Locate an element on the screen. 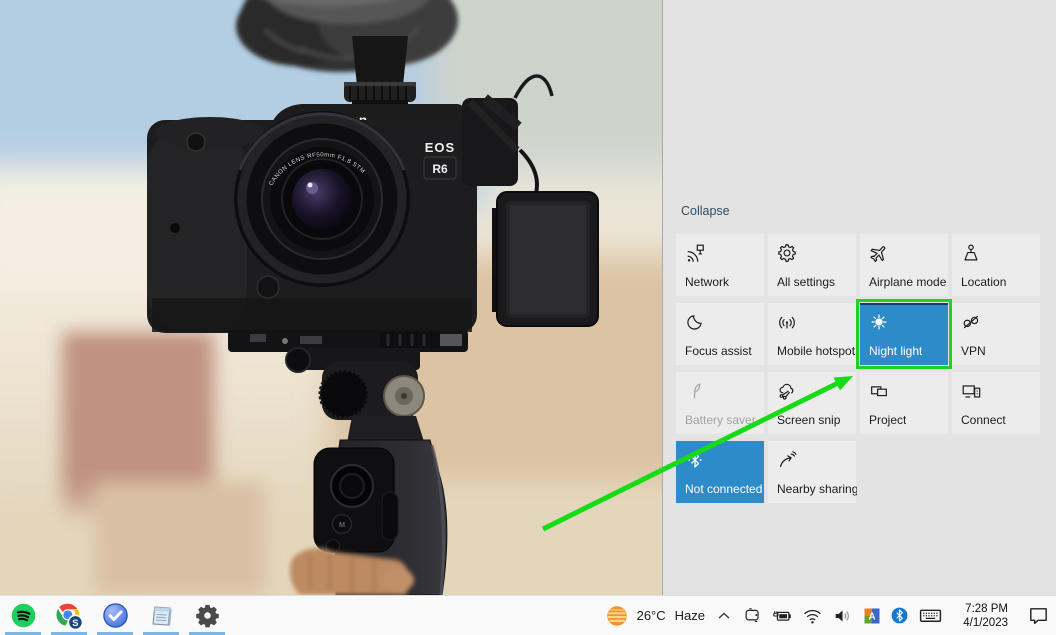 The height and width of the screenshot is (635, 1056). touch-keyboard-icon is located at coordinates (930, 615).